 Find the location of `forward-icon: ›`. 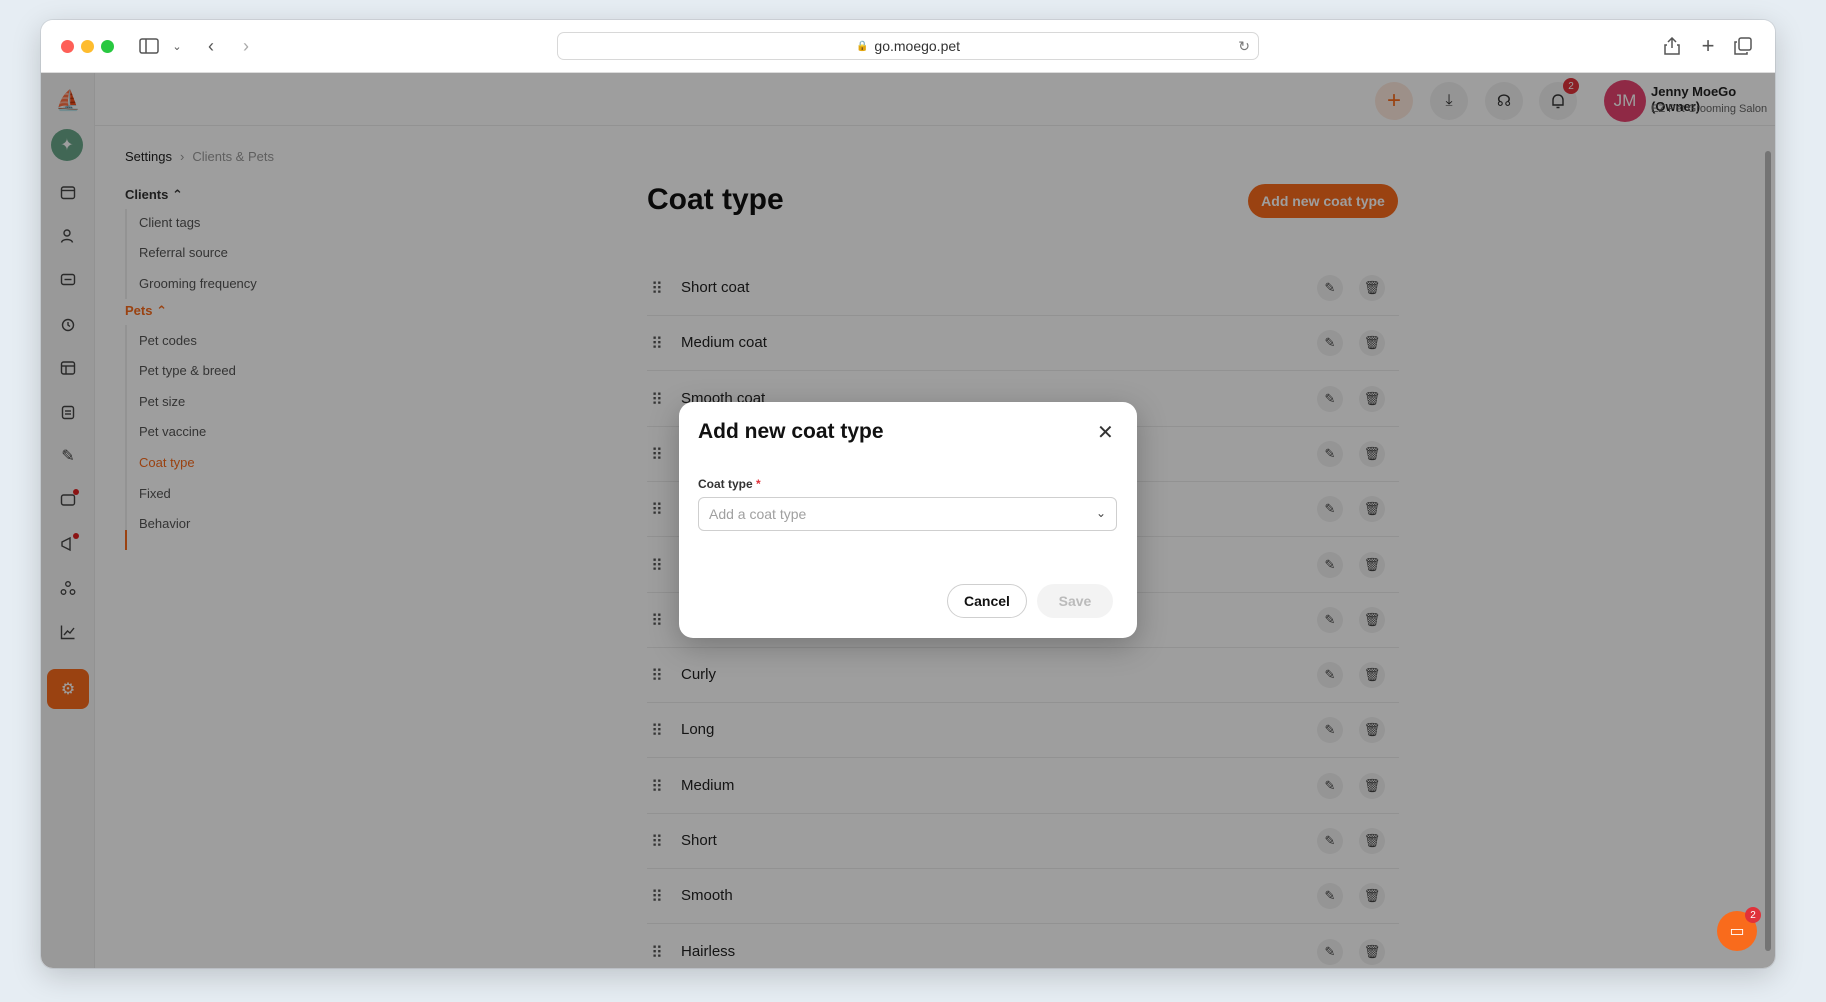

forward-icon: › is located at coordinates (246, 46).